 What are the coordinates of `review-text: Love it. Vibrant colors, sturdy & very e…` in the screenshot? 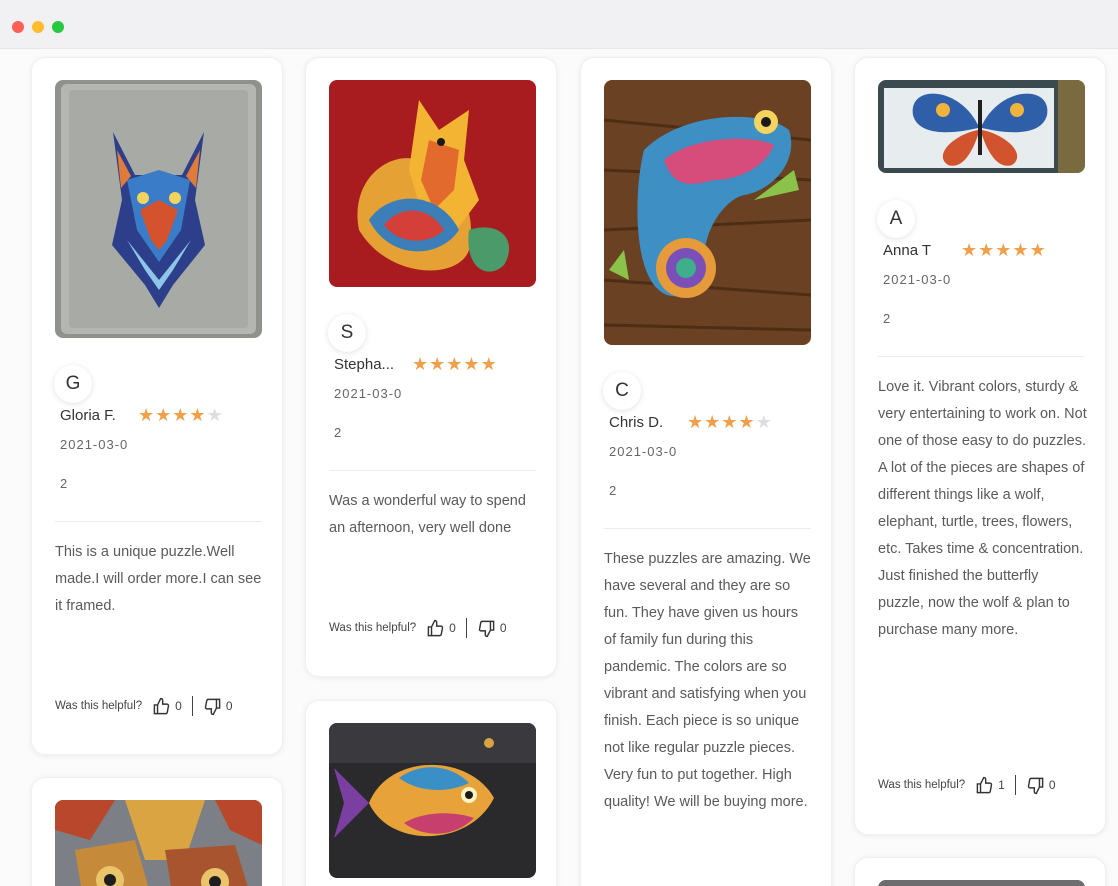 It's located at (982, 508).